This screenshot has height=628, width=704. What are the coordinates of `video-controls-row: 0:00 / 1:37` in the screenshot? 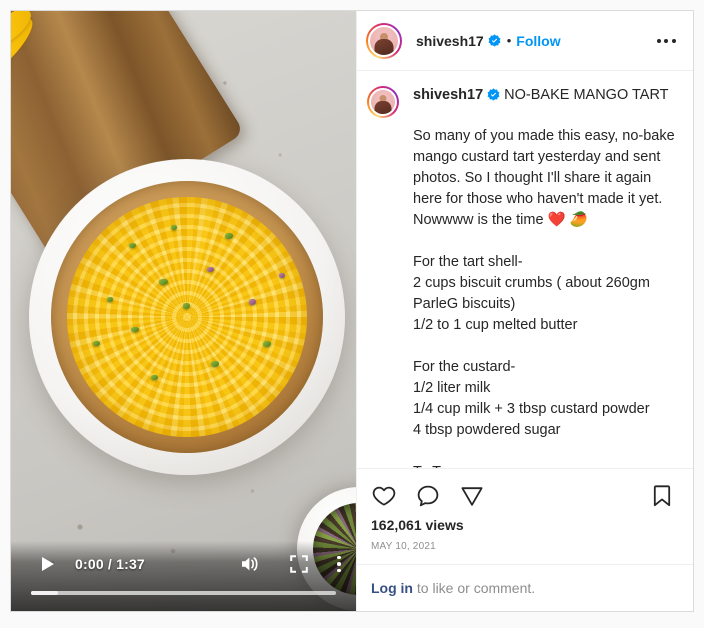 It's located at (183, 564).